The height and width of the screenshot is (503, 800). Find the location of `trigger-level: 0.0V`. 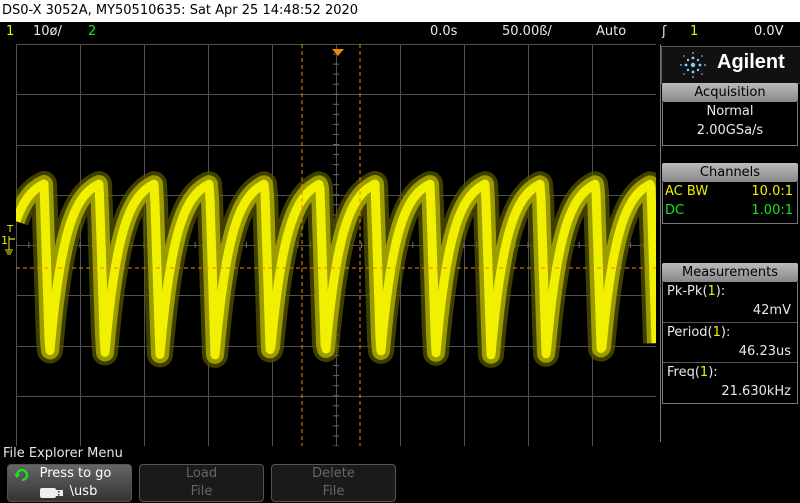

trigger-level: 0.0V is located at coordinates (769, 32).